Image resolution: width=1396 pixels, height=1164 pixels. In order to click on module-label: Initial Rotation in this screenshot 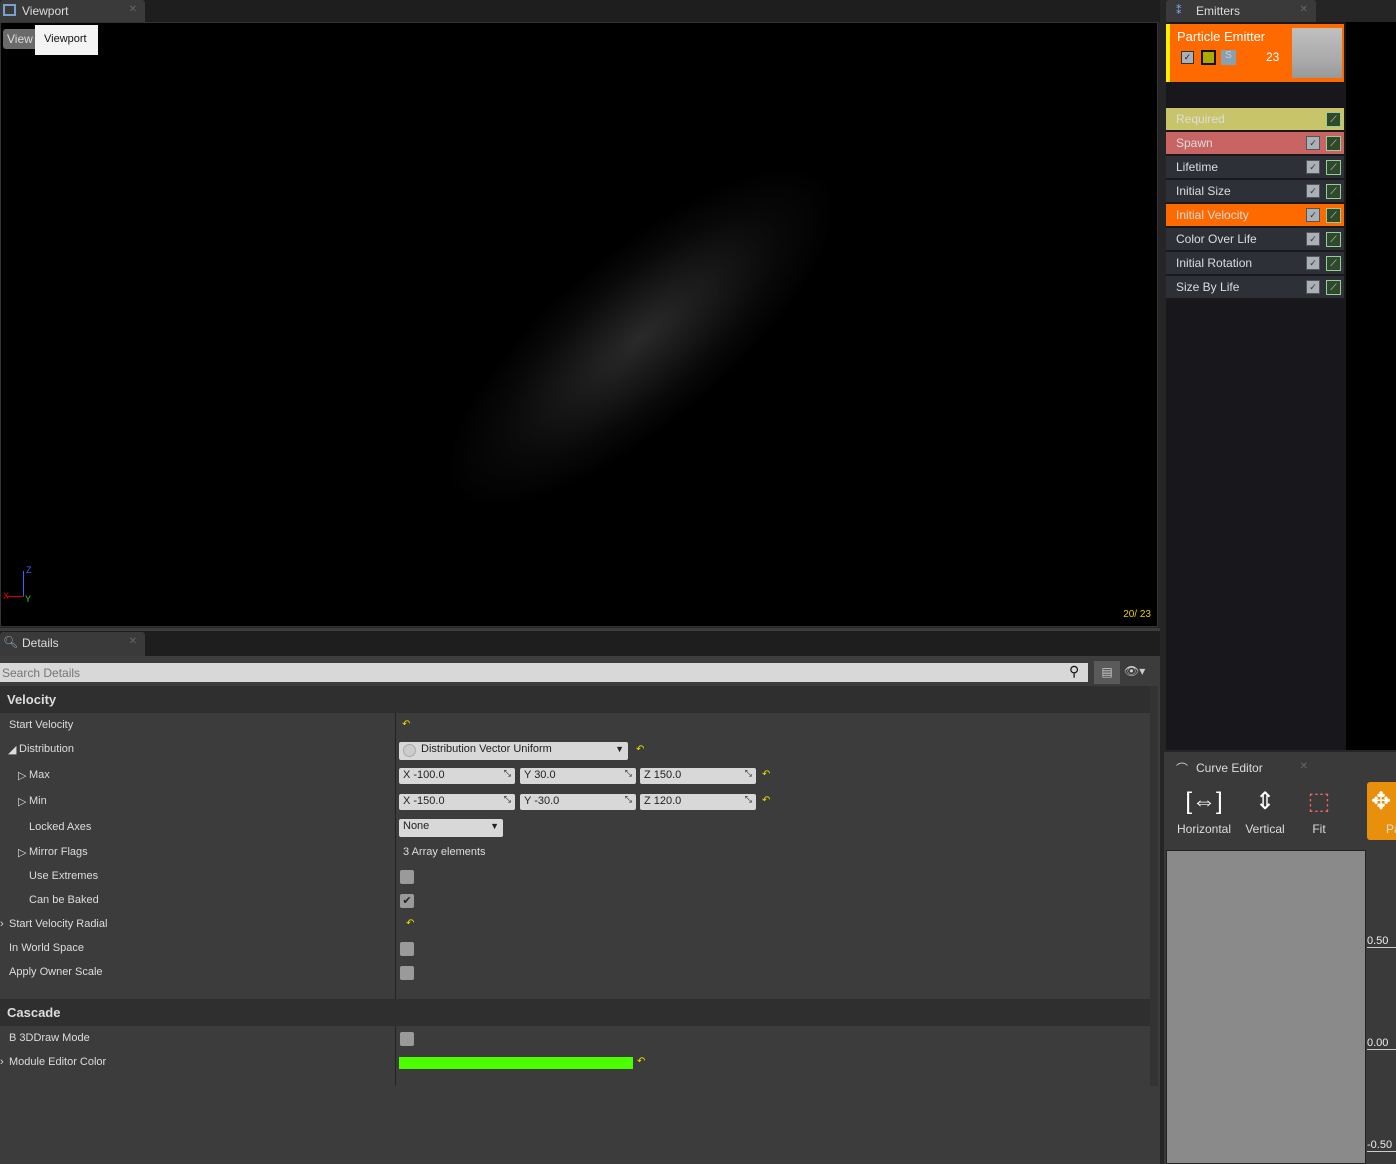, I will do `click(1214, 263)`.